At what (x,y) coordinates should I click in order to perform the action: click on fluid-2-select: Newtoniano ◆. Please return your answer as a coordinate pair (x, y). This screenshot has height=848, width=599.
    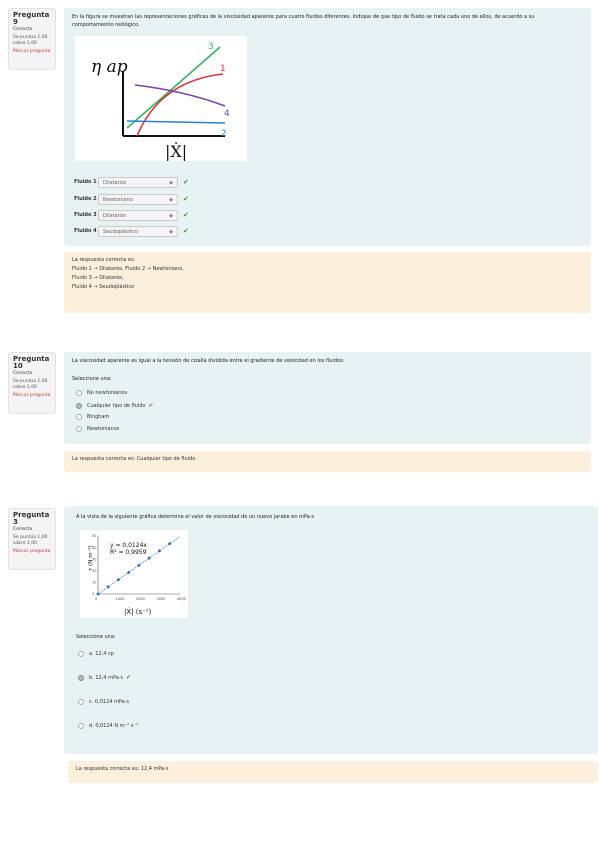
    Looking at the image, I should click on (138, 199).